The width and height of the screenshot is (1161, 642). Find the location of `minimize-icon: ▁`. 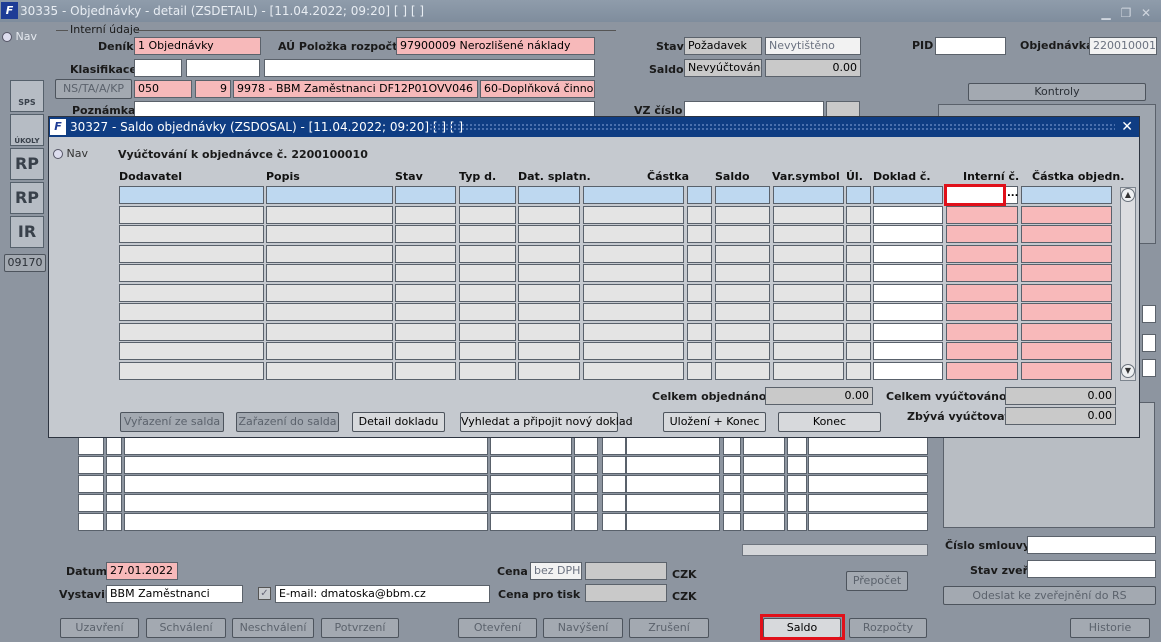

minimize-icon: ▁ is located at coordinates (1106, 13).